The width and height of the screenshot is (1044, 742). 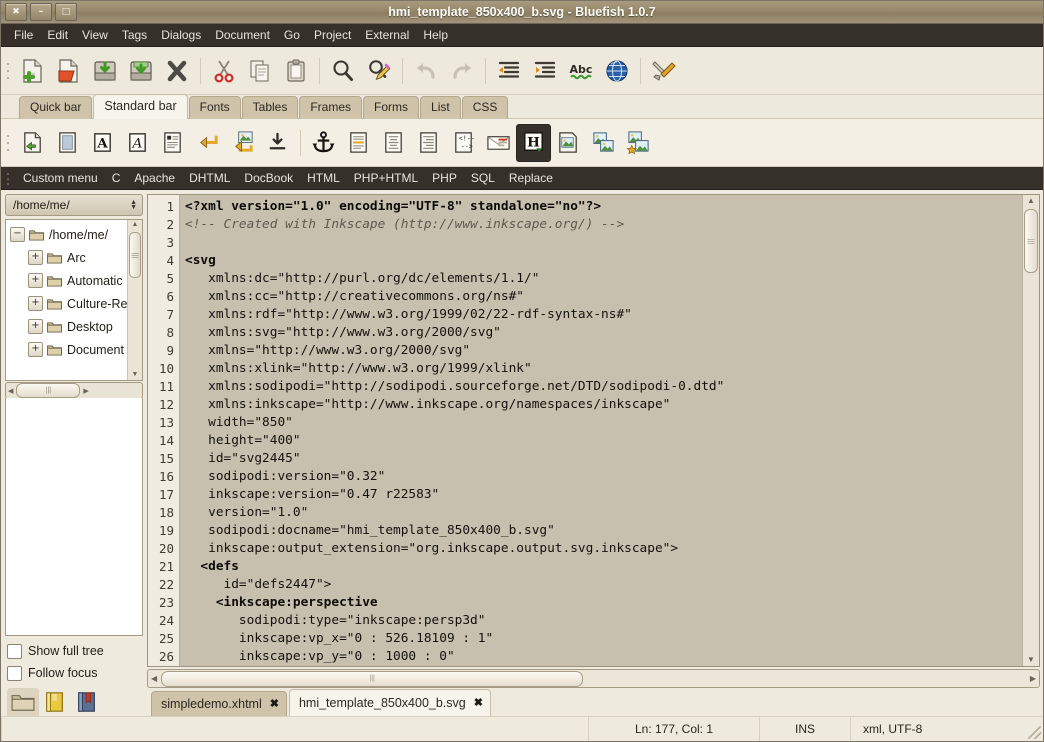 What do you see at coordinates (603, 639) in the screenshot?
I see `code-line: inkscape:vp_x="0 : 526.18109 : 1"` at bounding box center [603, 639].